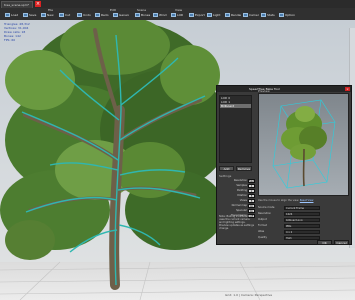 This screenshot has height=300, width=355. I want to click on option-row: Resolution 1024, so click(304, 213).